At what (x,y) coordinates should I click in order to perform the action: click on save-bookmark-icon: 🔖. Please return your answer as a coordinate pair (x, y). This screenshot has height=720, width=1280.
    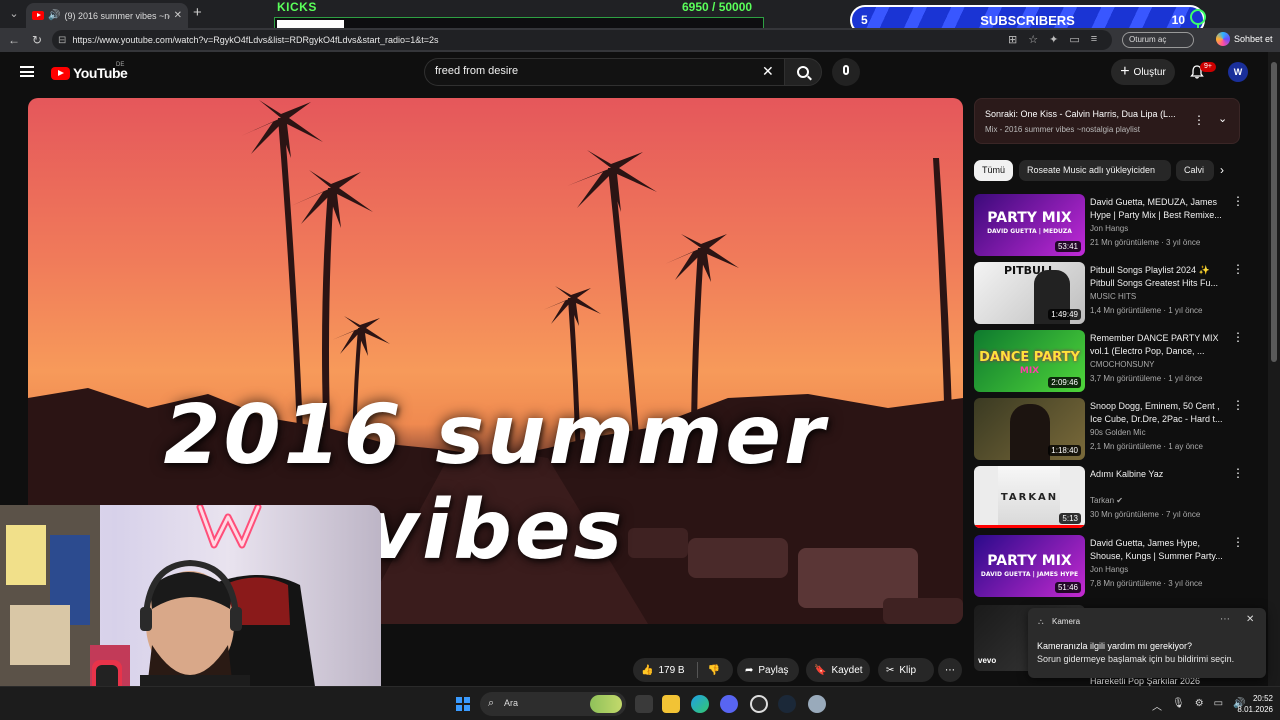
    Looking at the image, I should click on (820, 670).